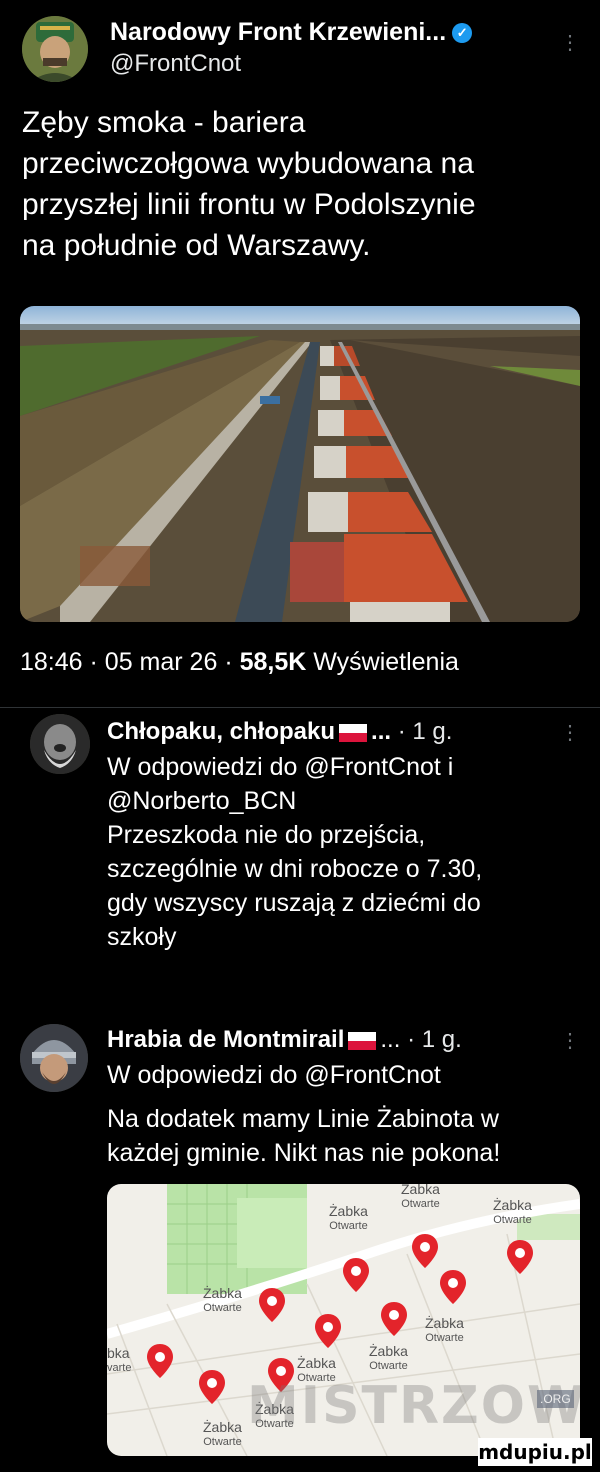  What do you see at coordinates (175, 64) in the screenshot?
I see `author-handle: @FrontCnot` at bounding box center [175, 64].